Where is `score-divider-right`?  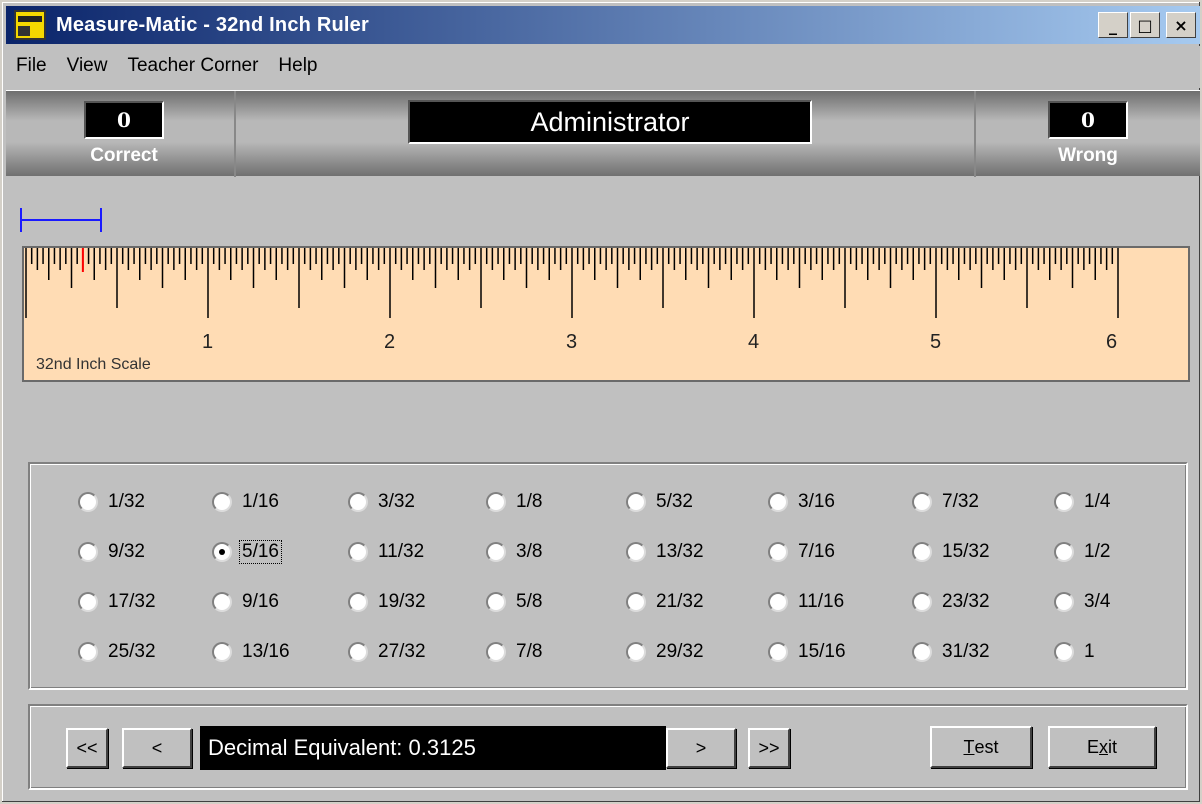 score-divider-right is located at coordinates (975, 134).